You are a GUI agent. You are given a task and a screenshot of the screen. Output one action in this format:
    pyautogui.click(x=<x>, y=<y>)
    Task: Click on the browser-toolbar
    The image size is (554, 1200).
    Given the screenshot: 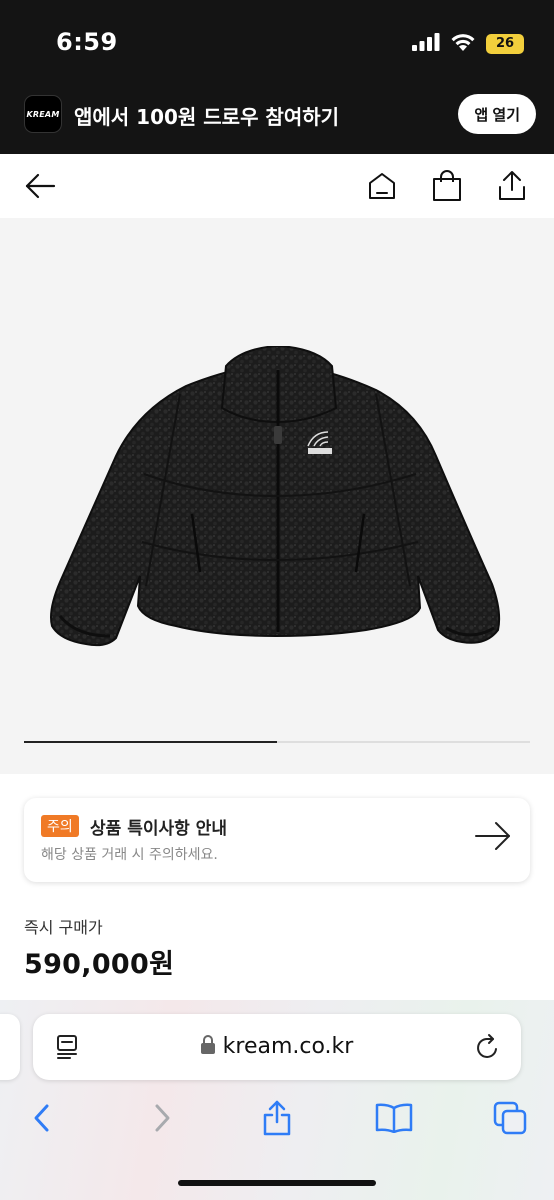 What is the action you would take?
    pyautogui.click(x=277, y=1118)
    